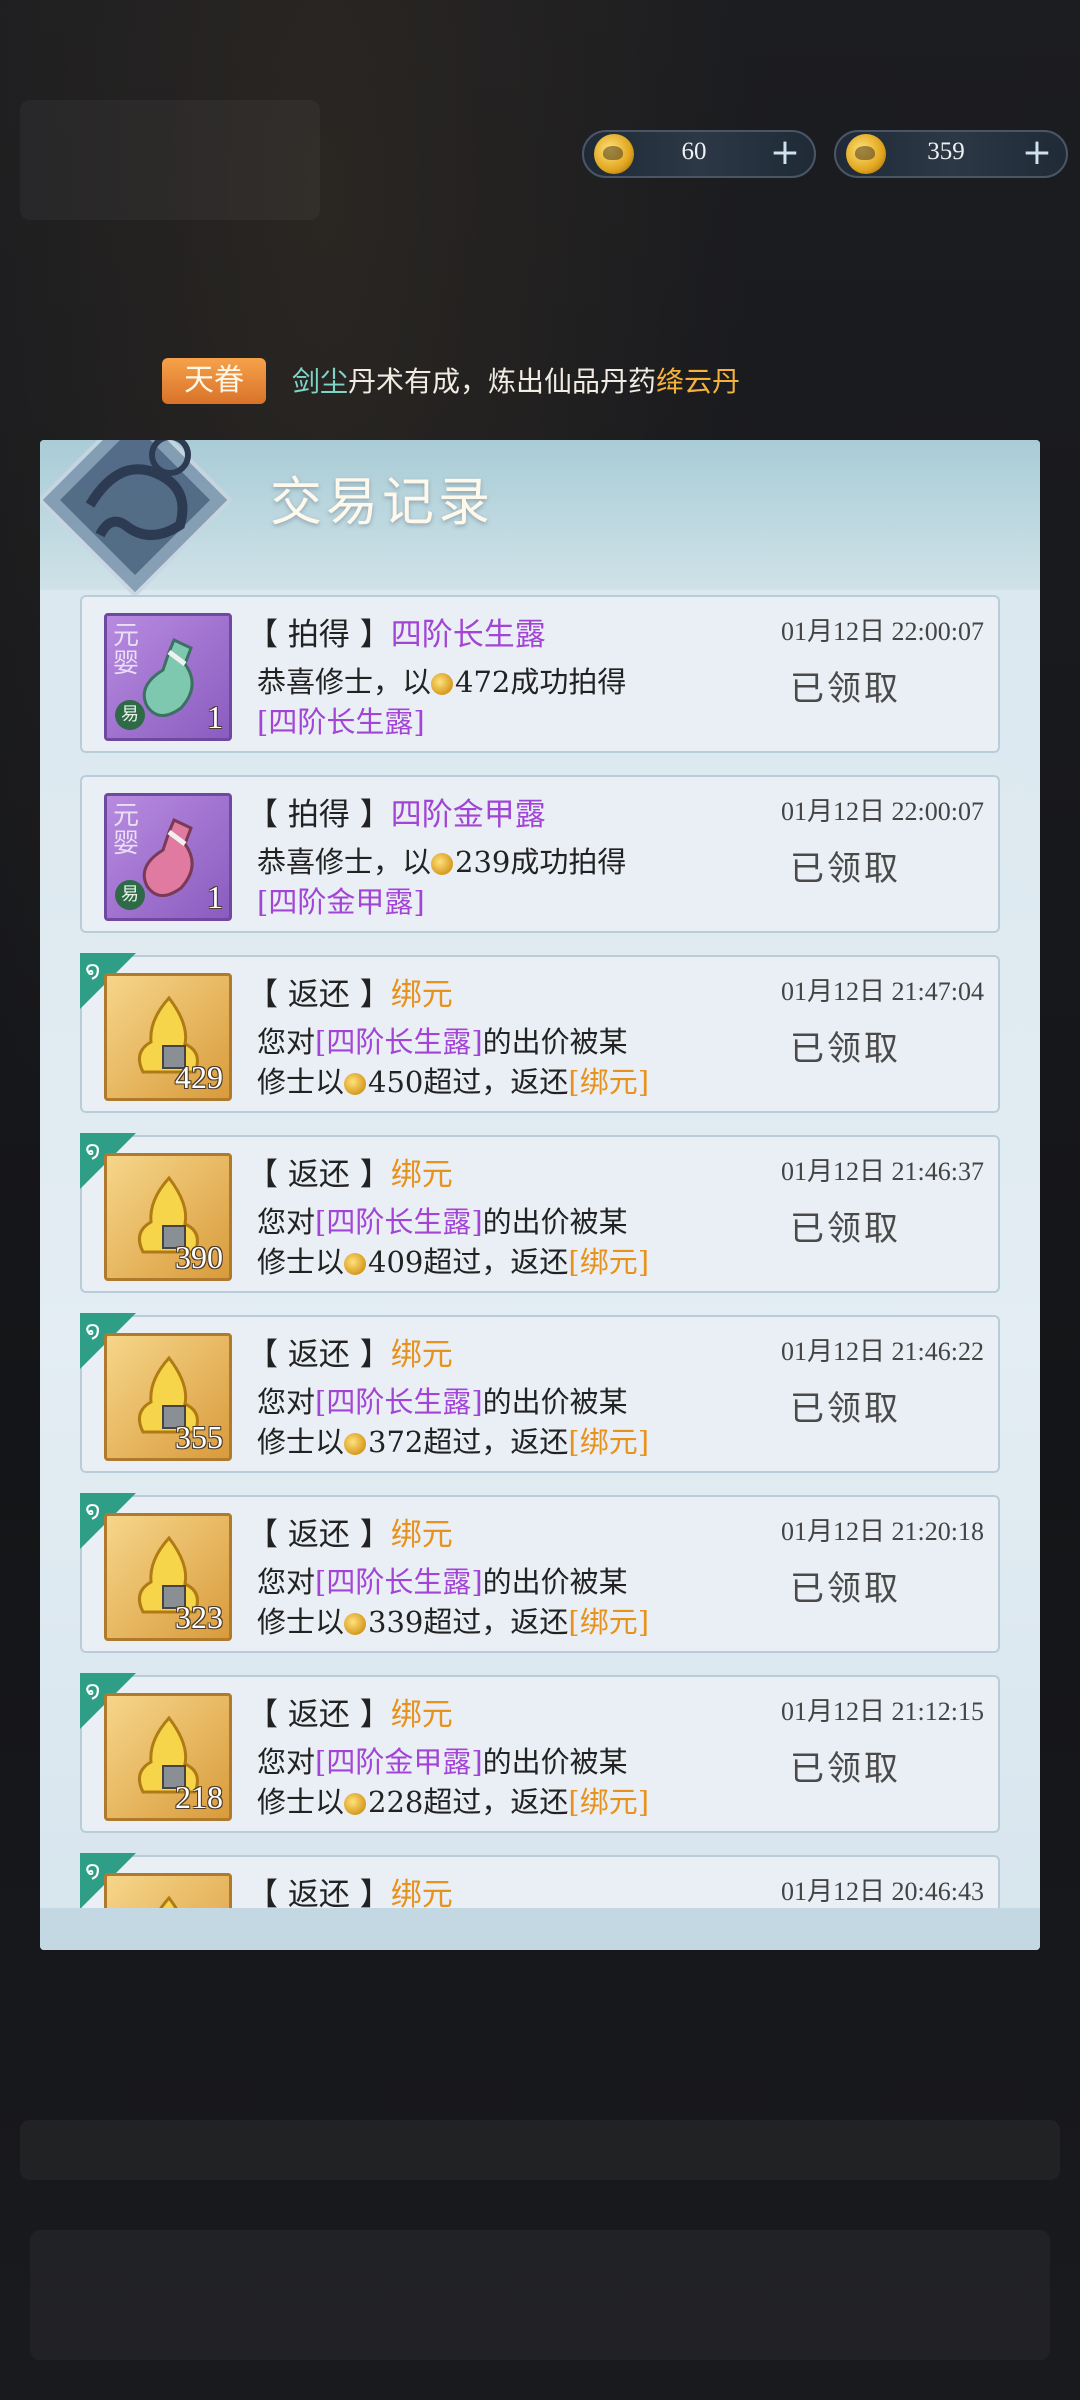 This screenshot has width=1080, height=2400. Describe the element at coordinates (453, 1620) in the screenshot. I see `record-desc-line2: 修士以 339超过，返还[绑元]` at that location.